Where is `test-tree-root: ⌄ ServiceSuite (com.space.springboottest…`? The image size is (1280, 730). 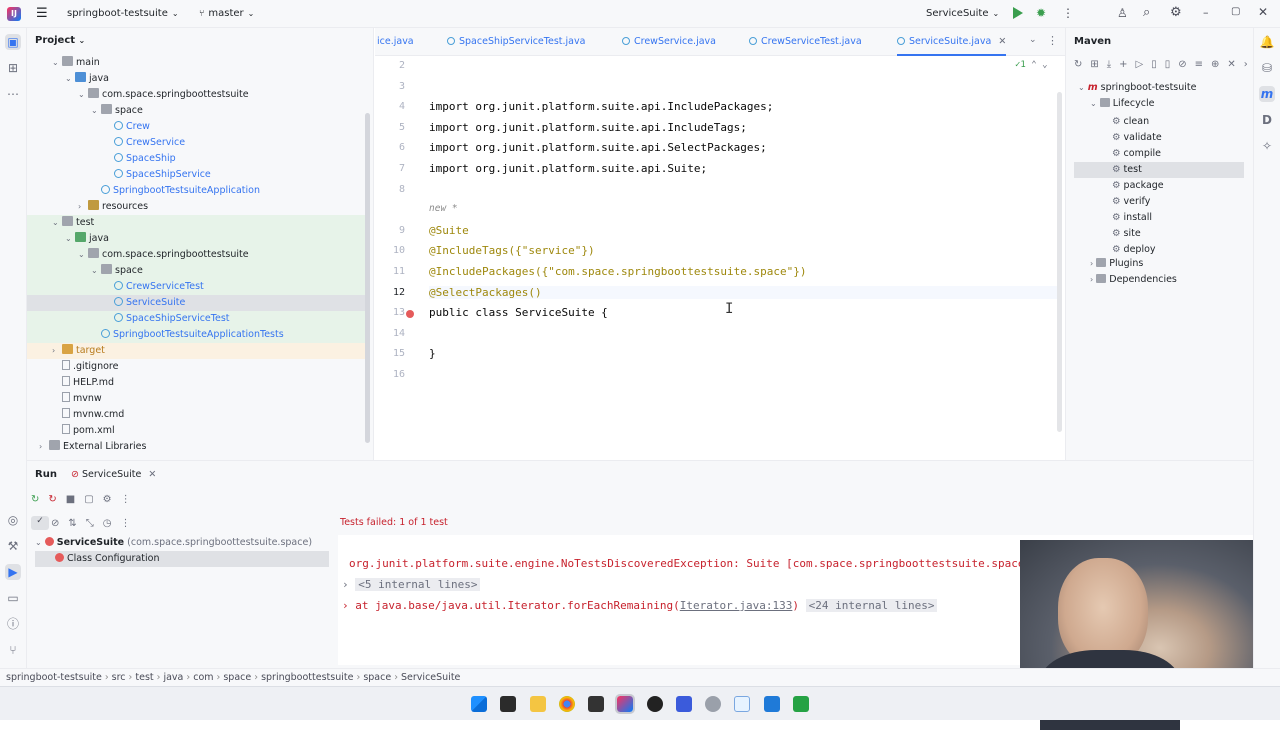 test-tree-root: ⌄ ServiceSuite (com.space.springboottest… is located at coordinates (182, 543).